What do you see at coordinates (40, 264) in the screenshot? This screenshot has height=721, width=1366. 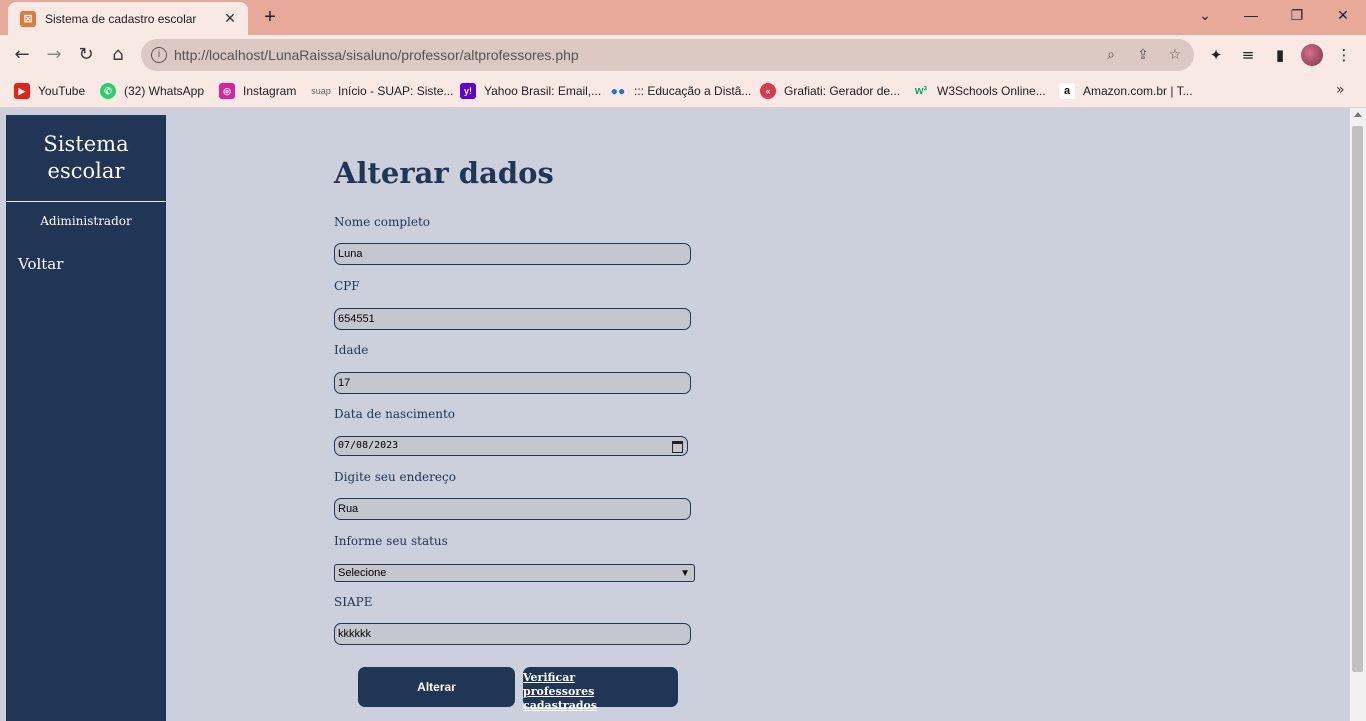 I see `voltar-link: Voltar` at bounding box center [40, 264].